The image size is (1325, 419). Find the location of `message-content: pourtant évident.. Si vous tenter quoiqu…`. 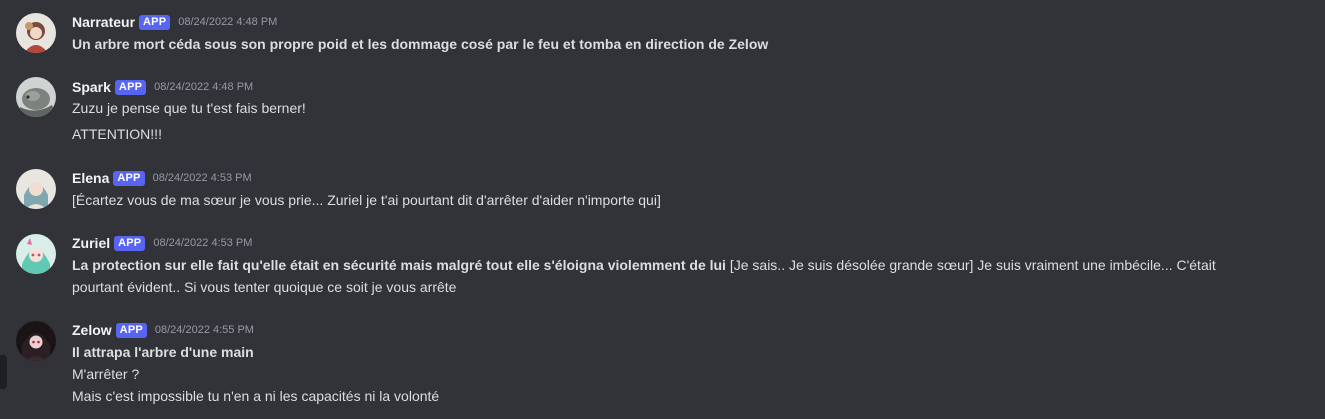

message-content: pourtant évident.. Si vous tenter quoiqu… is located at coordinates (264, 287).